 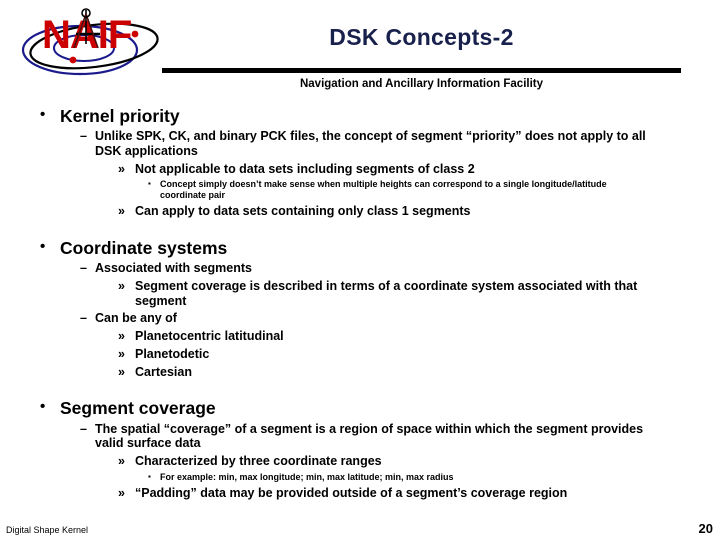 I want to click on slide-footer: Digital Shape Kernel 20, so click(x=360, y=523).